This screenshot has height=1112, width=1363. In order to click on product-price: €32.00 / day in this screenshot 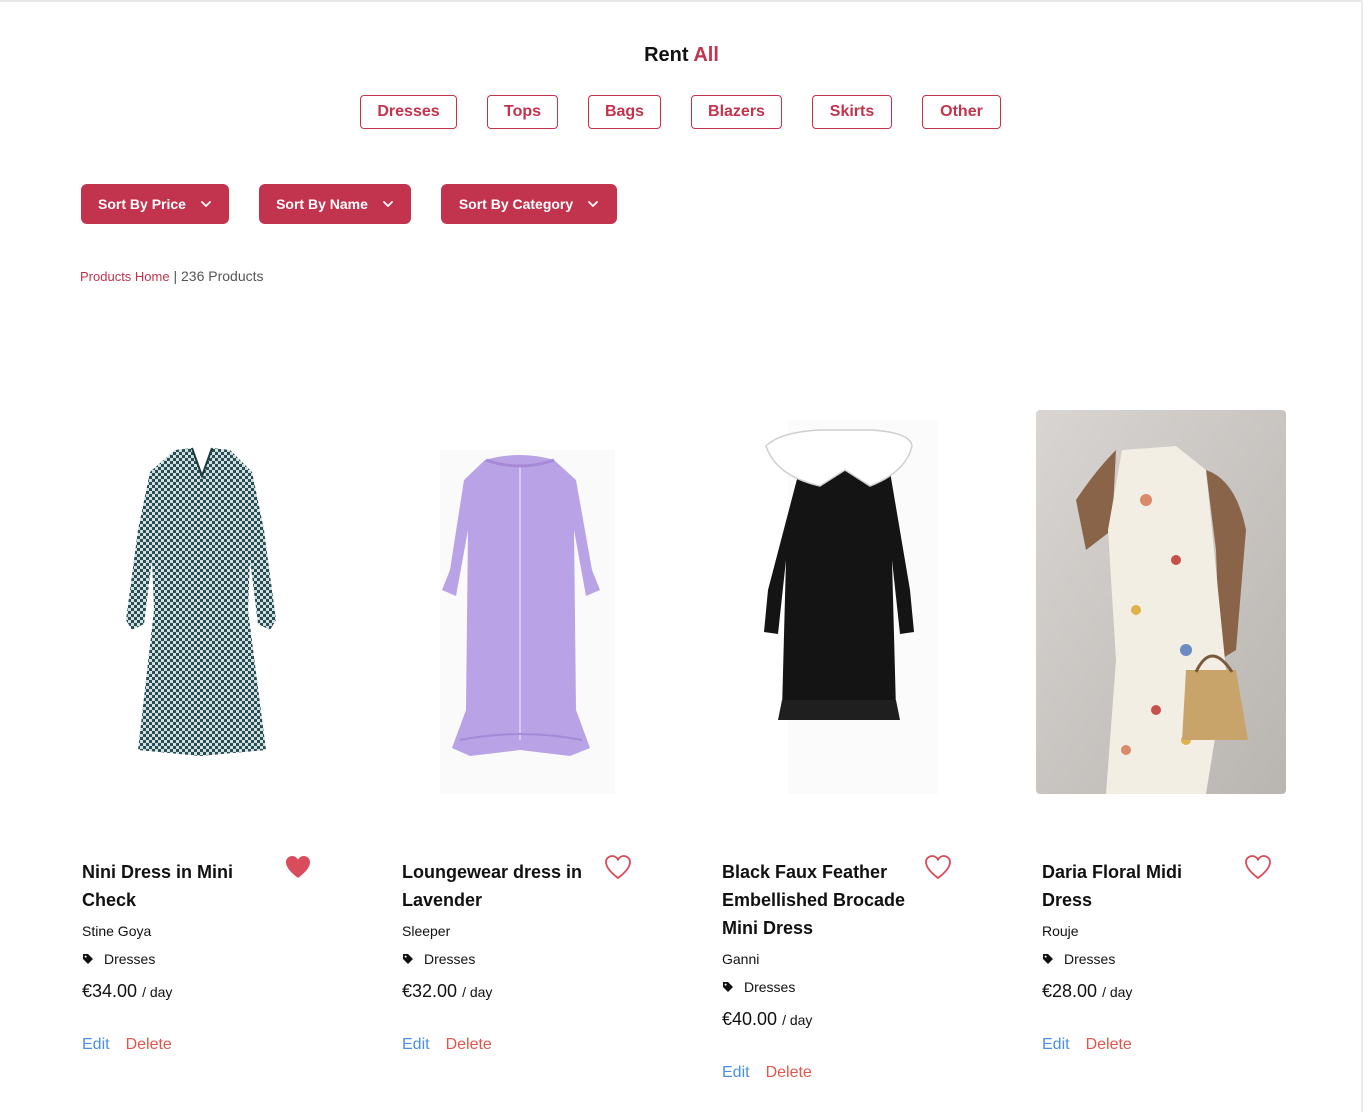, I will do `click(447, 991)`.